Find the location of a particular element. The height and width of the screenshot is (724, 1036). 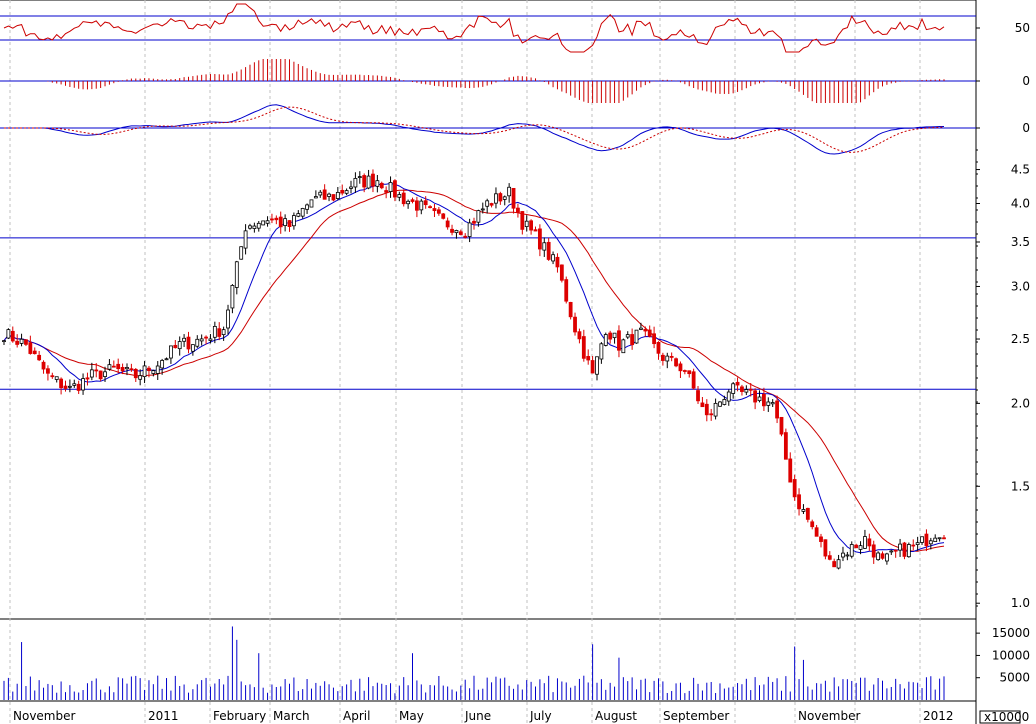

price-tick-label: 4.5 is located at coordinates (1020, 170).